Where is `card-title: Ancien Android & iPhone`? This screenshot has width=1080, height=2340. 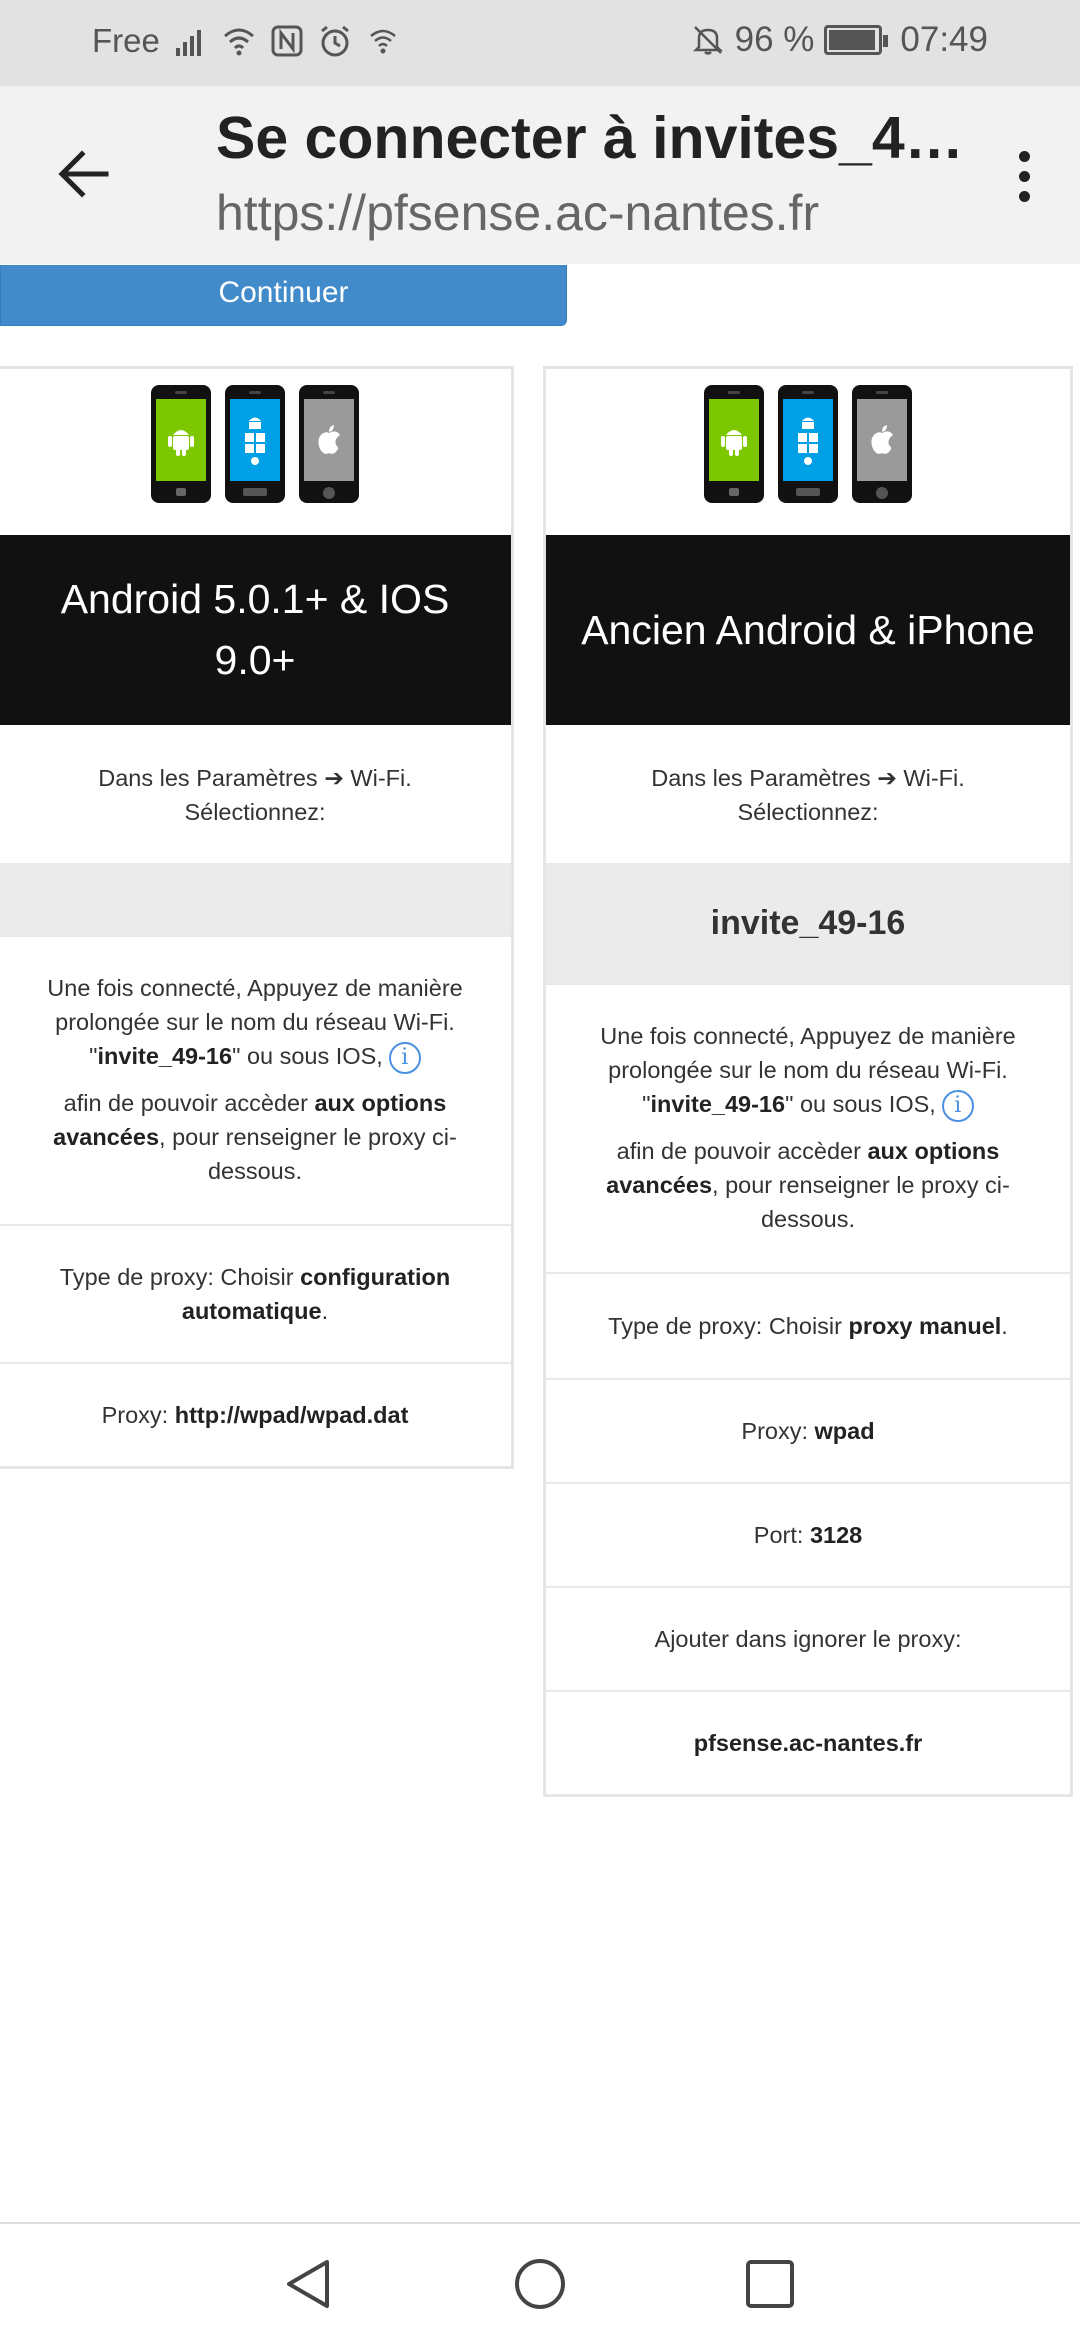 card-title: Ancien Android & iPhone is located at coordinates (808, 630).